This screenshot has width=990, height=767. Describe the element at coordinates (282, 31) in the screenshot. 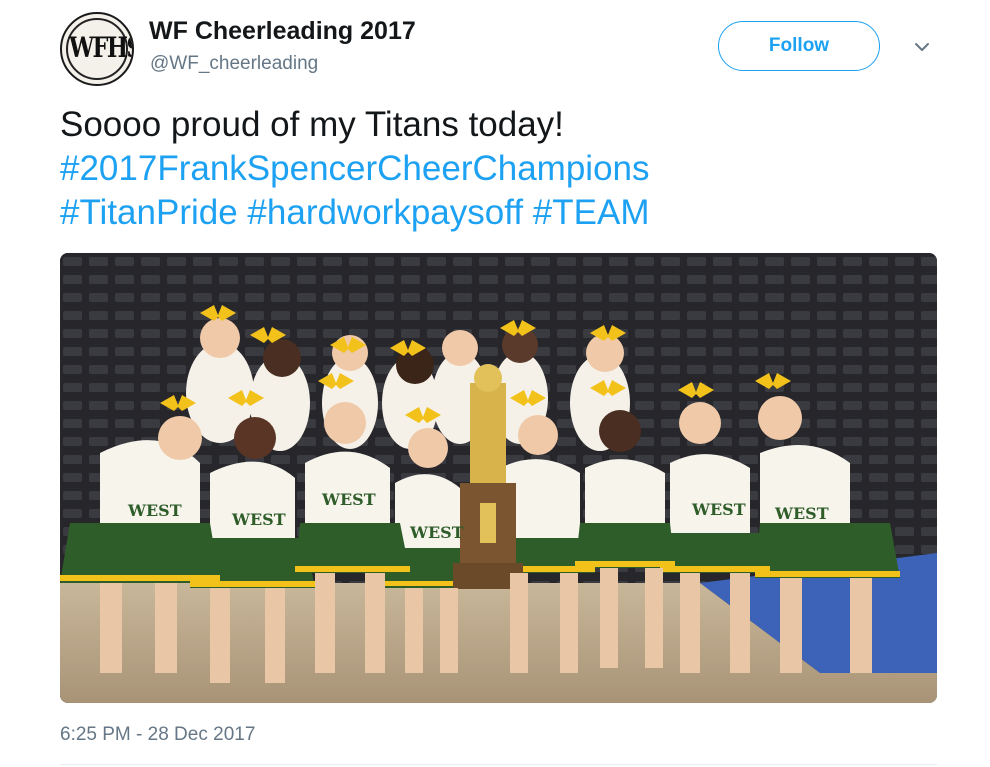

I see `display-name: WF Cheerleading 2017` at that location.